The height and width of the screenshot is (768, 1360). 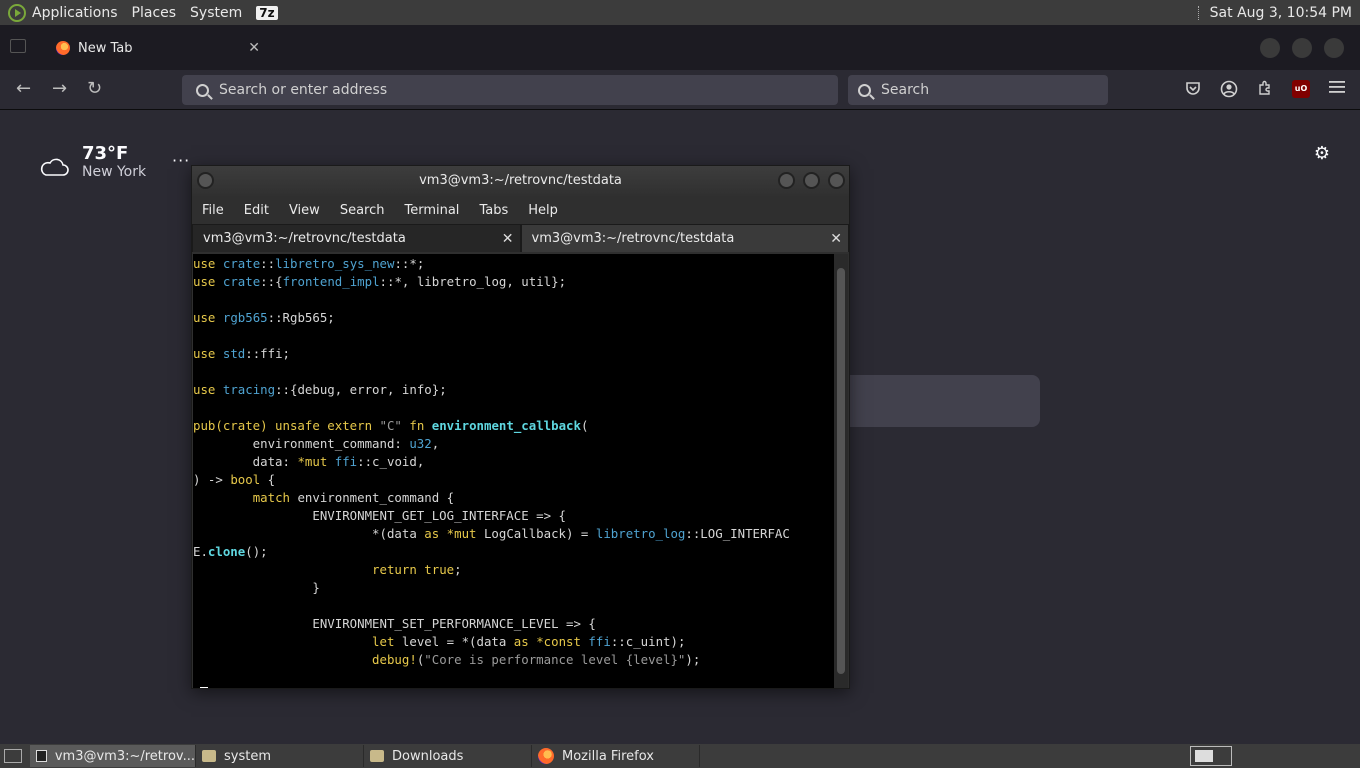 I want to click on show-desktop-icon, so click(x=13, y=756).